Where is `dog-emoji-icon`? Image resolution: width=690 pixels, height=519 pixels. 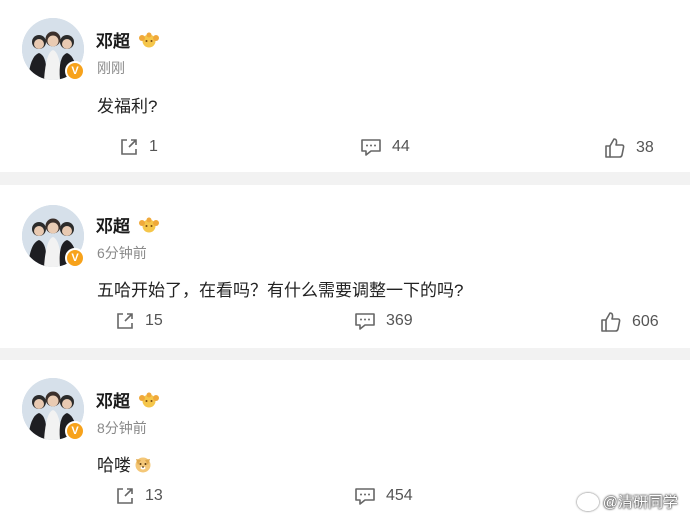
dog-emoji-icon is located at coordinates (143, 464).